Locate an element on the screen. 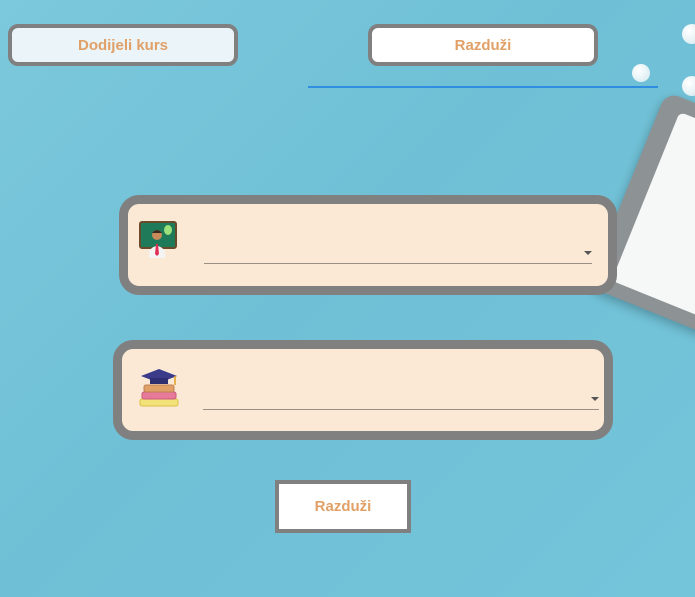  return-course-button: Razduži is located at coordinates (343, 506).